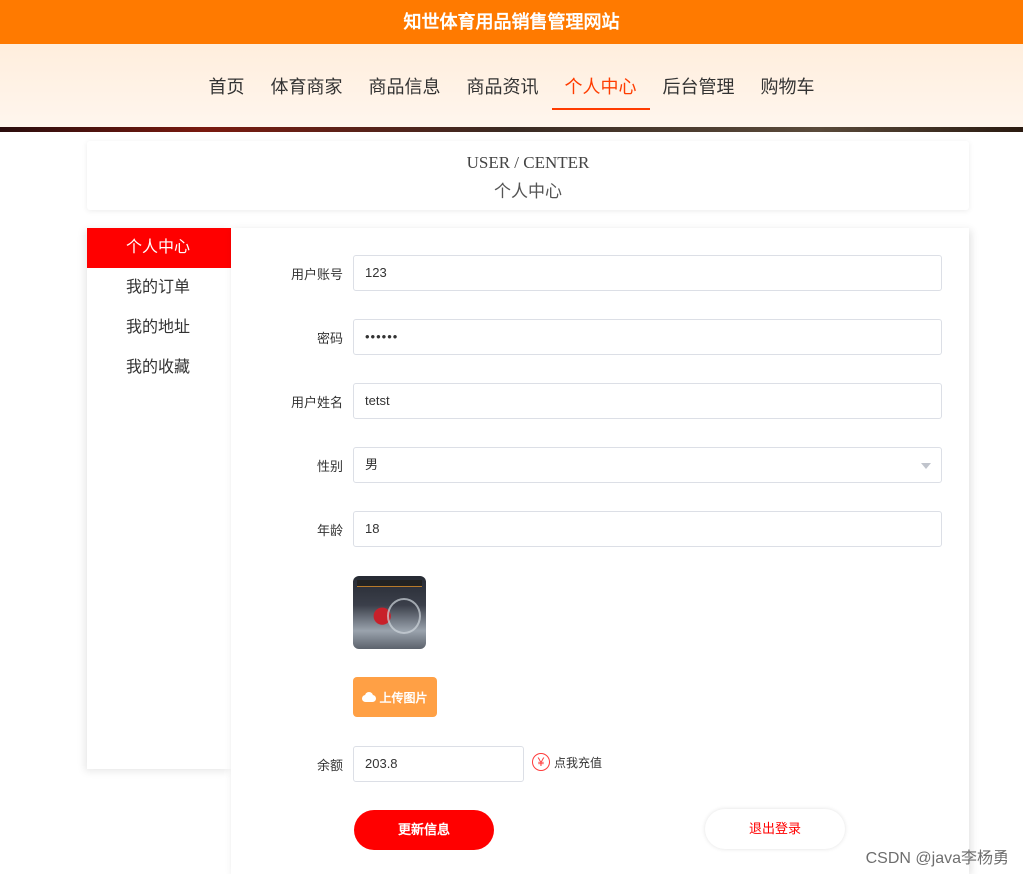 This screenshot has height=874, width=1023. What do you see at coordinates (438, 764) in the screenshot?
I see `balance-field: 203.8` at bounding box center [438, 764].